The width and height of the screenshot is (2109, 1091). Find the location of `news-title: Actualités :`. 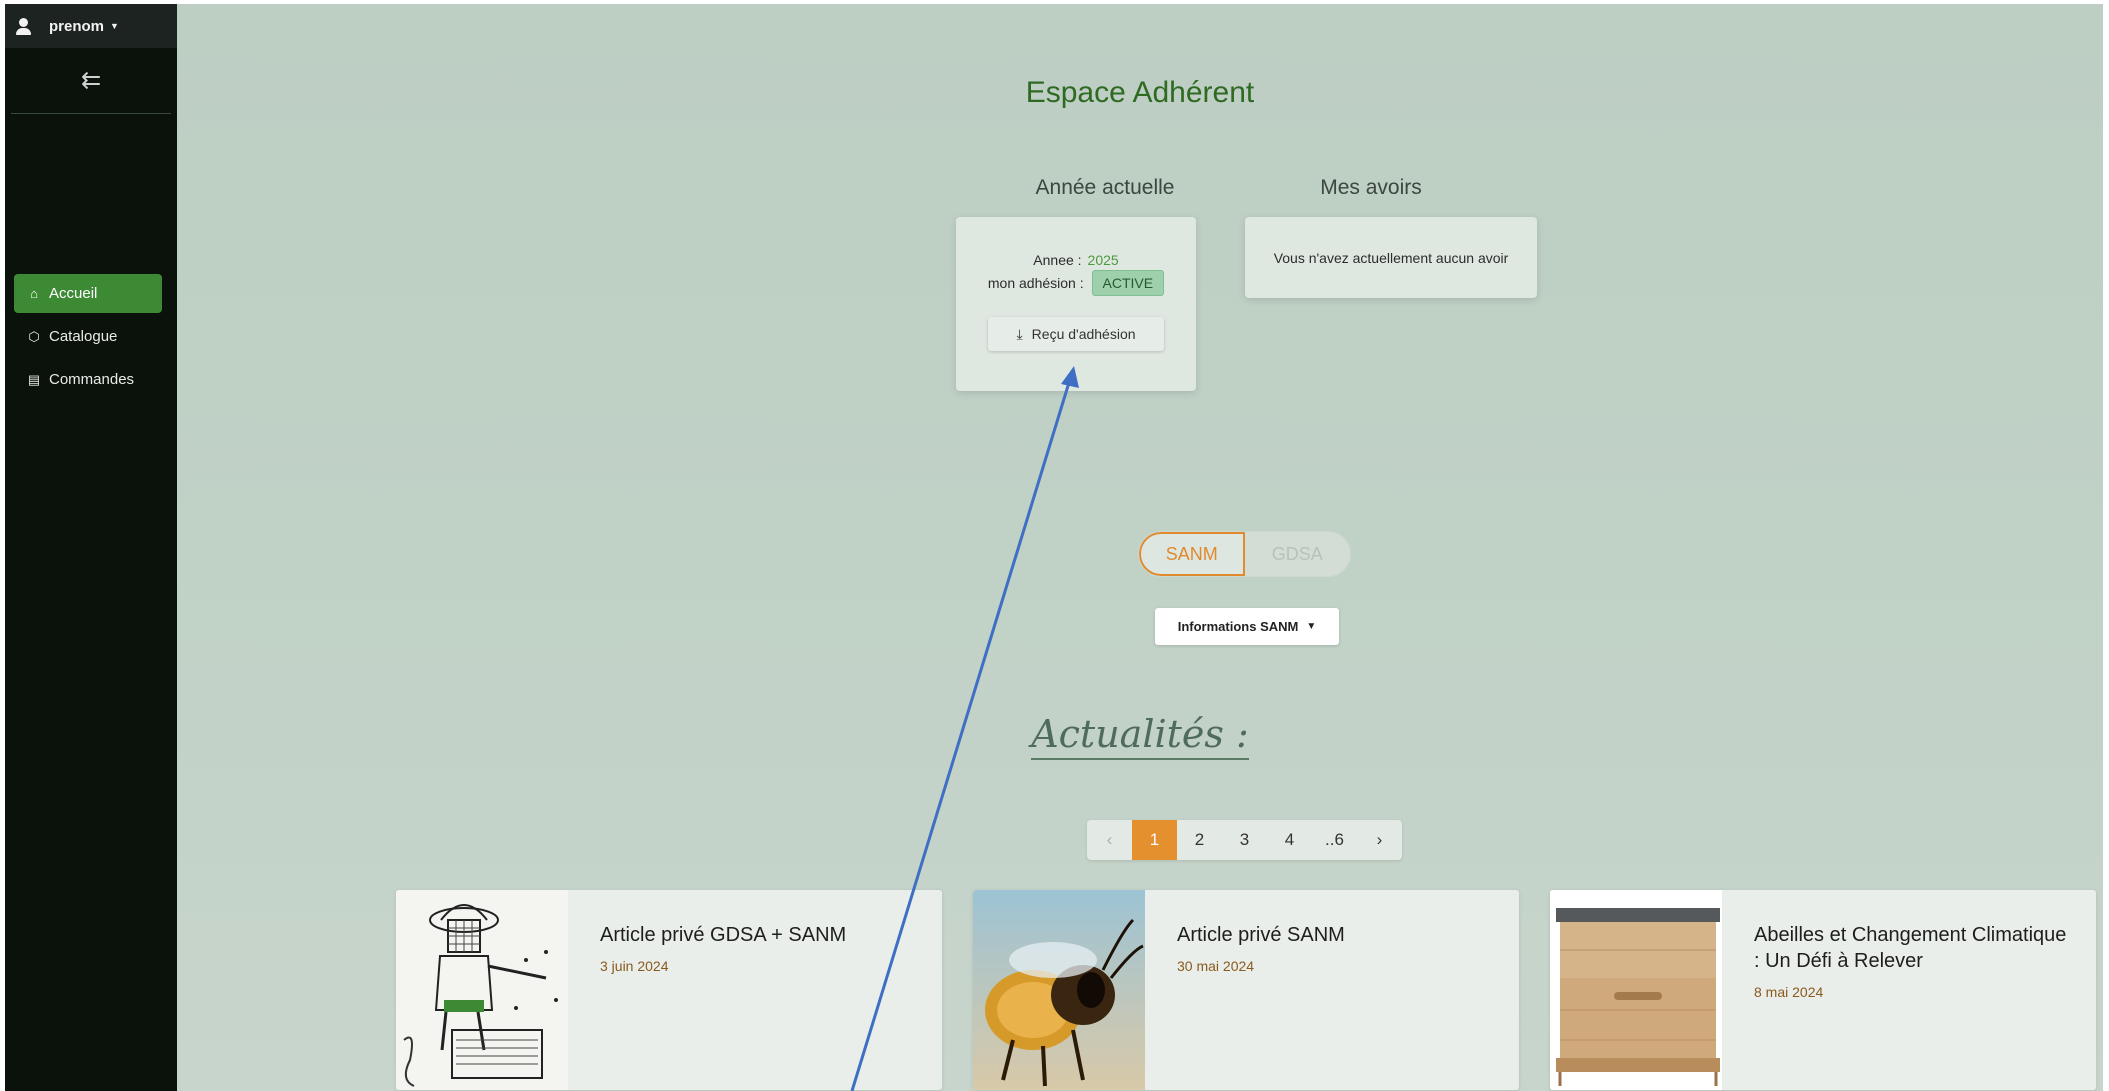

news-title: Actualités : is located at coordinates (1140, 736).